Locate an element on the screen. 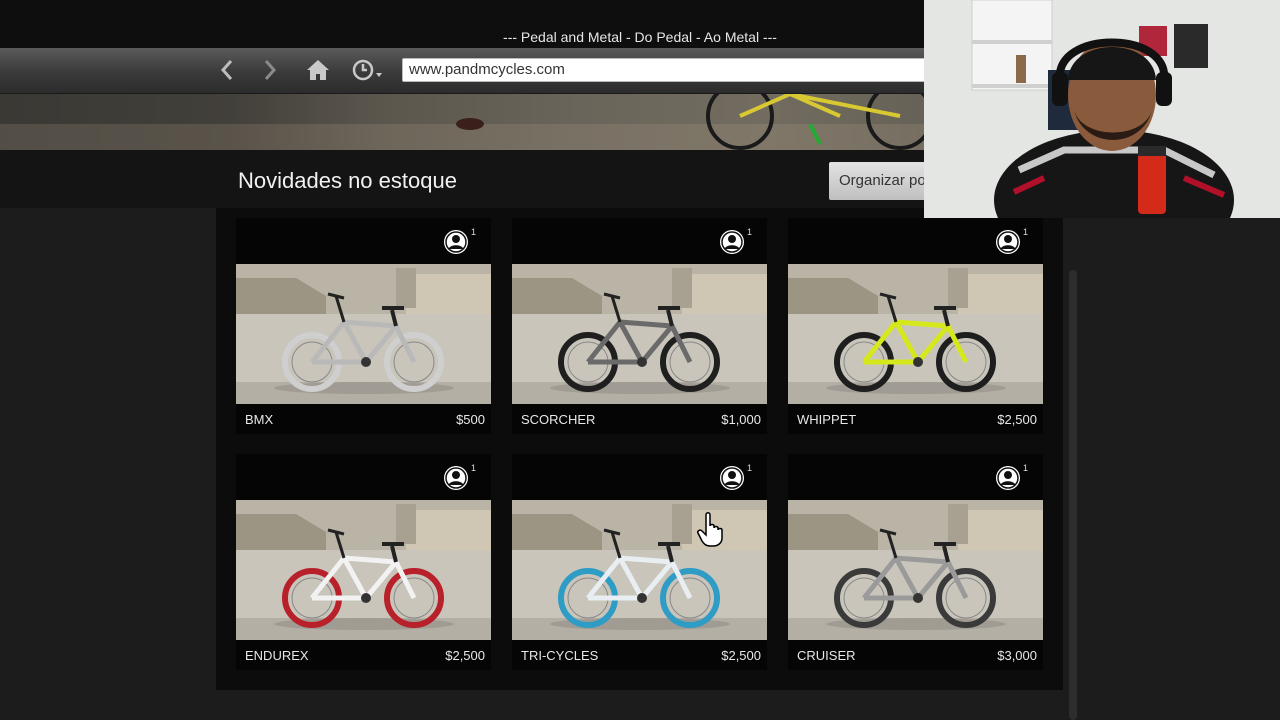 This screenshot has width=1280, height=720. webcam-overlay is located at coordinates (1102, 109).